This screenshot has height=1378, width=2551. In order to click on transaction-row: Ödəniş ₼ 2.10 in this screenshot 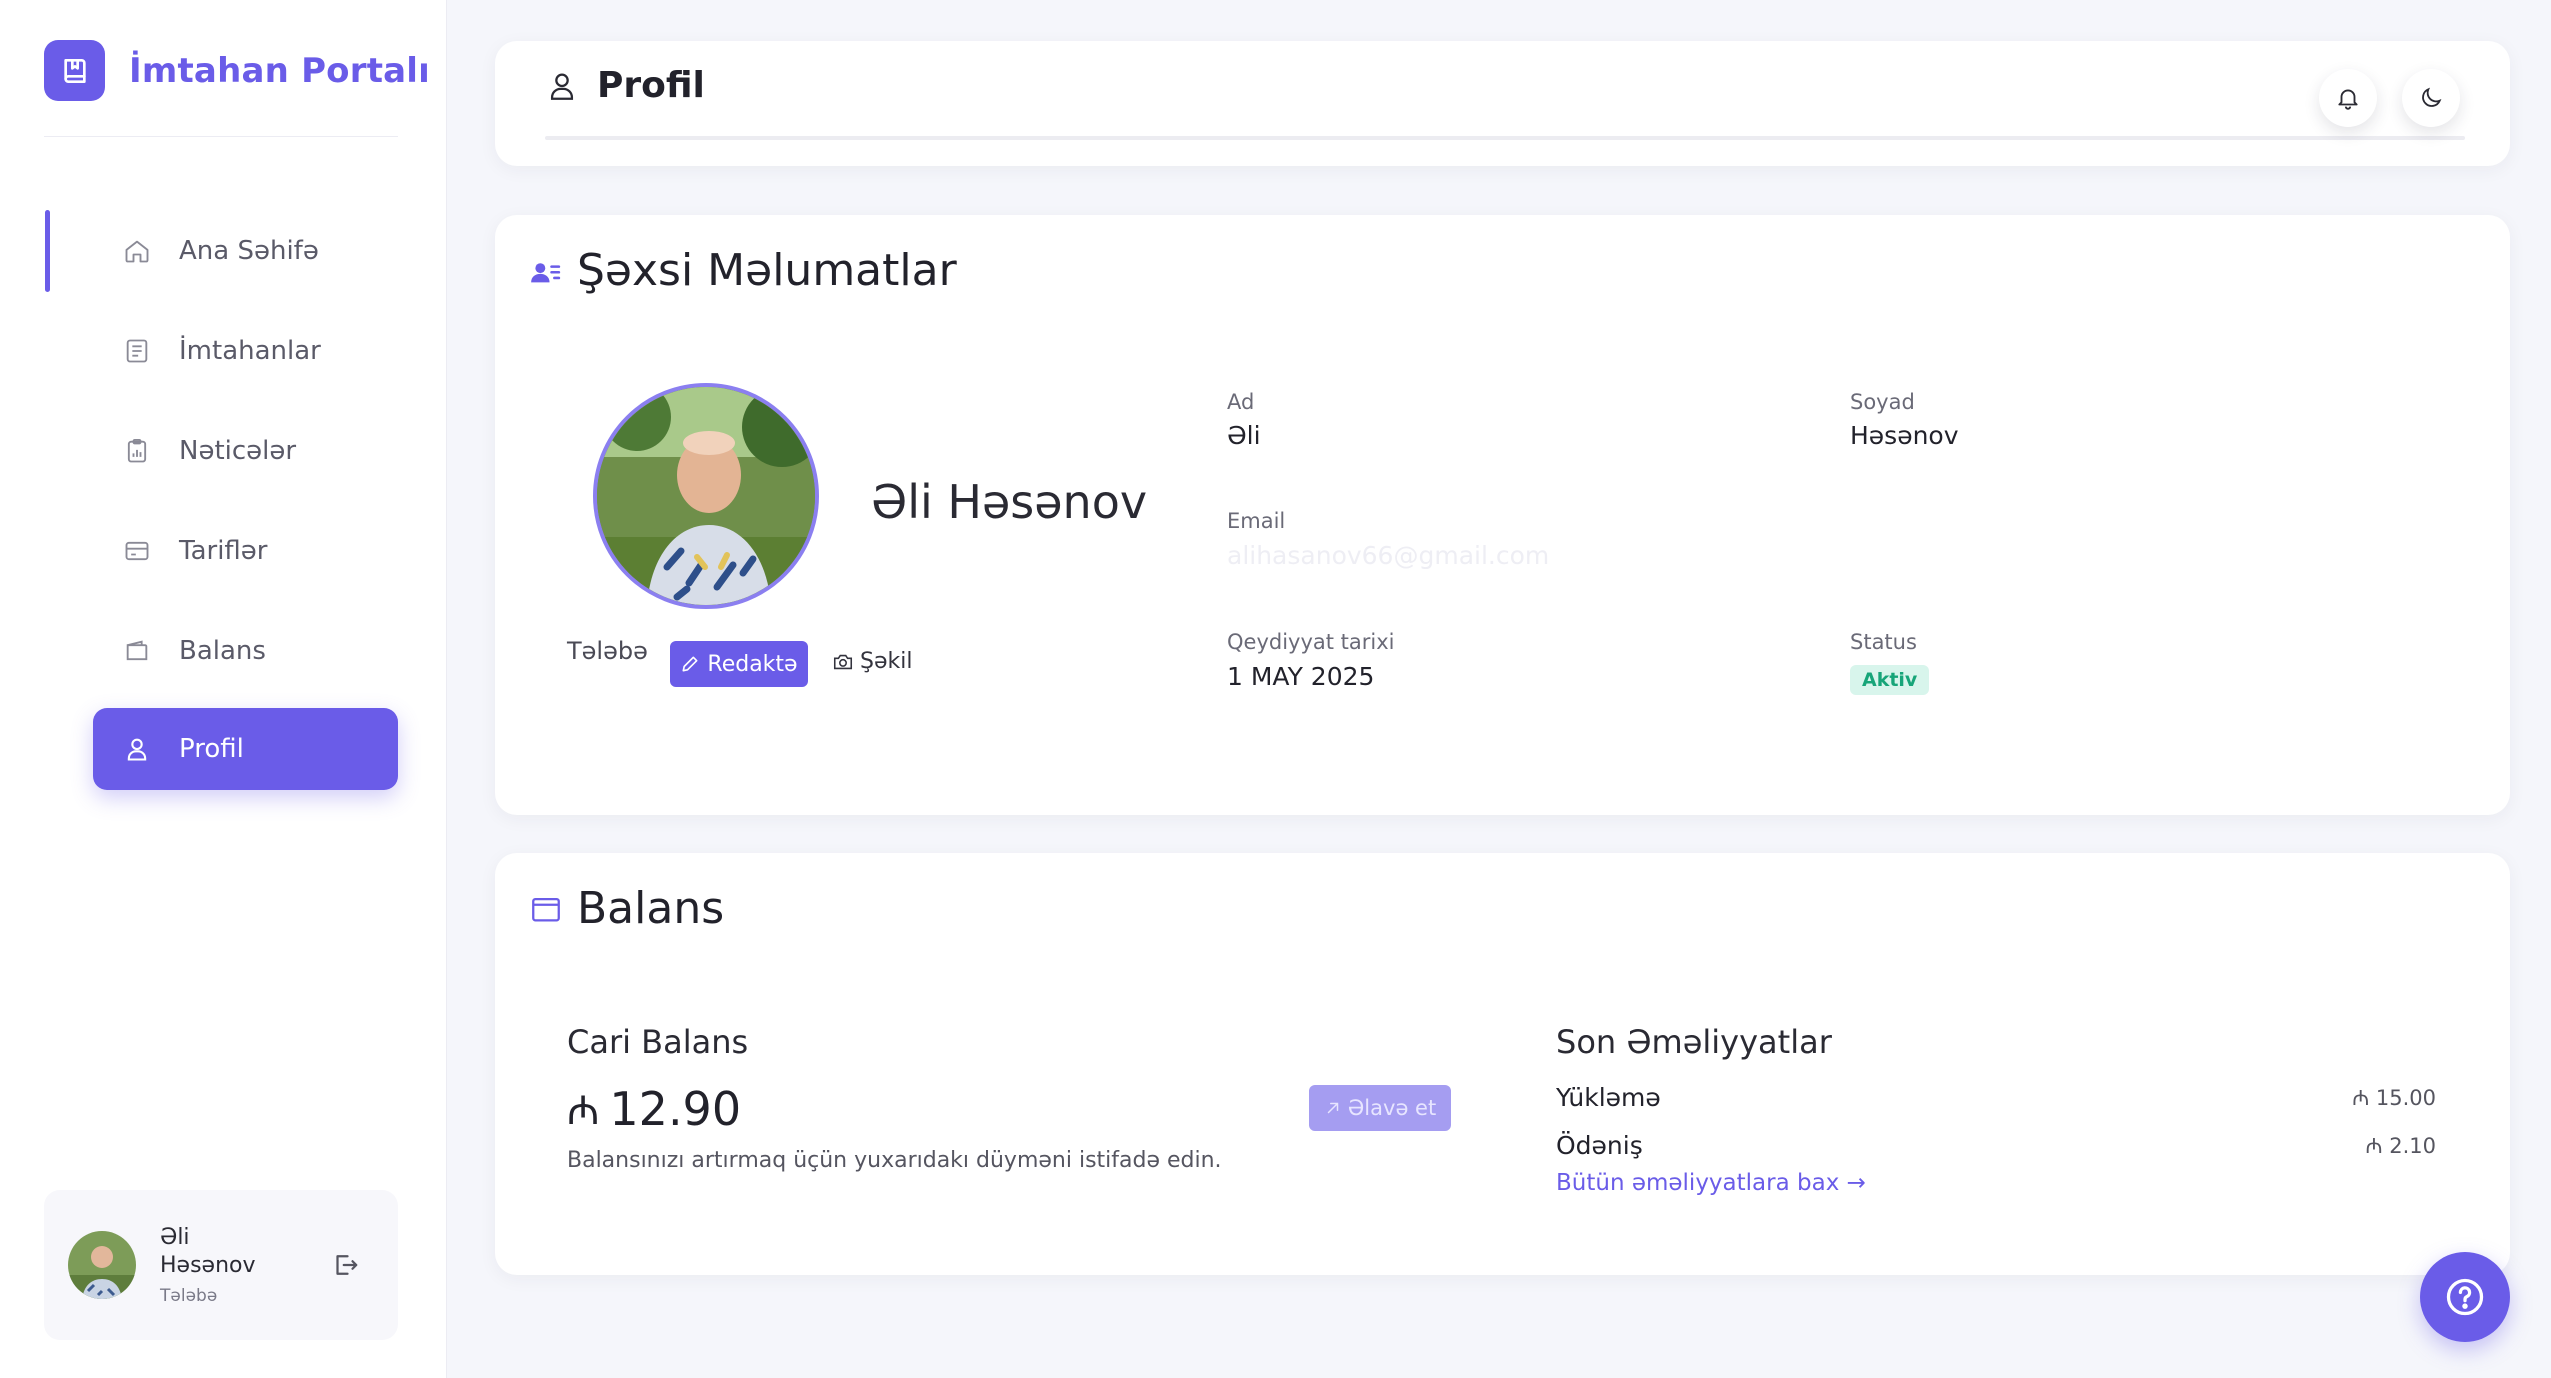, I will do `click(1996, 1145)`.